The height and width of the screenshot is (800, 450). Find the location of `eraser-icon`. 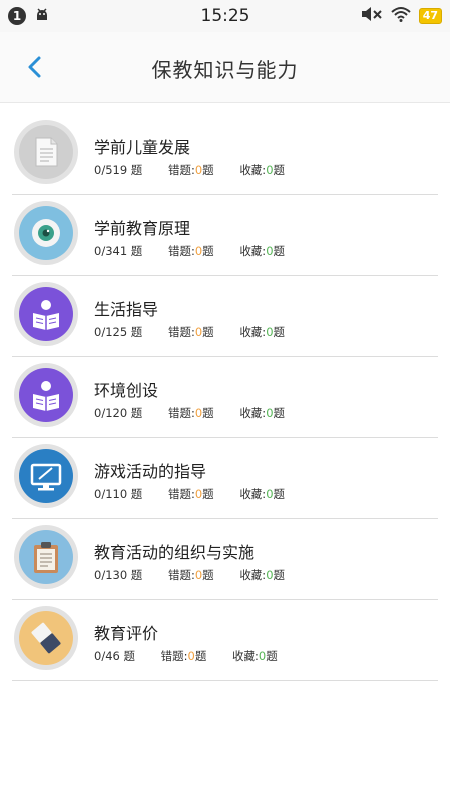

eraser-icon is located at coordinates (46, 638).